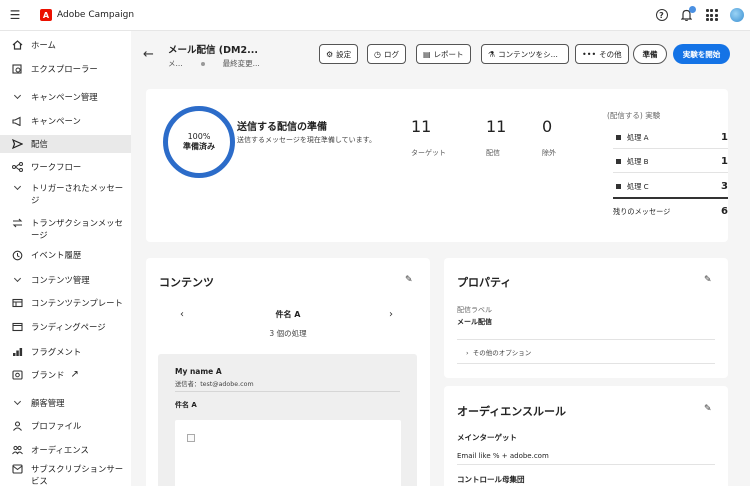 This screenshot has height=486, width=750. Describe the element at coordinates (60, 450) in the screenshot. I see `sidebar-item-label: オーディエンス` at that location.